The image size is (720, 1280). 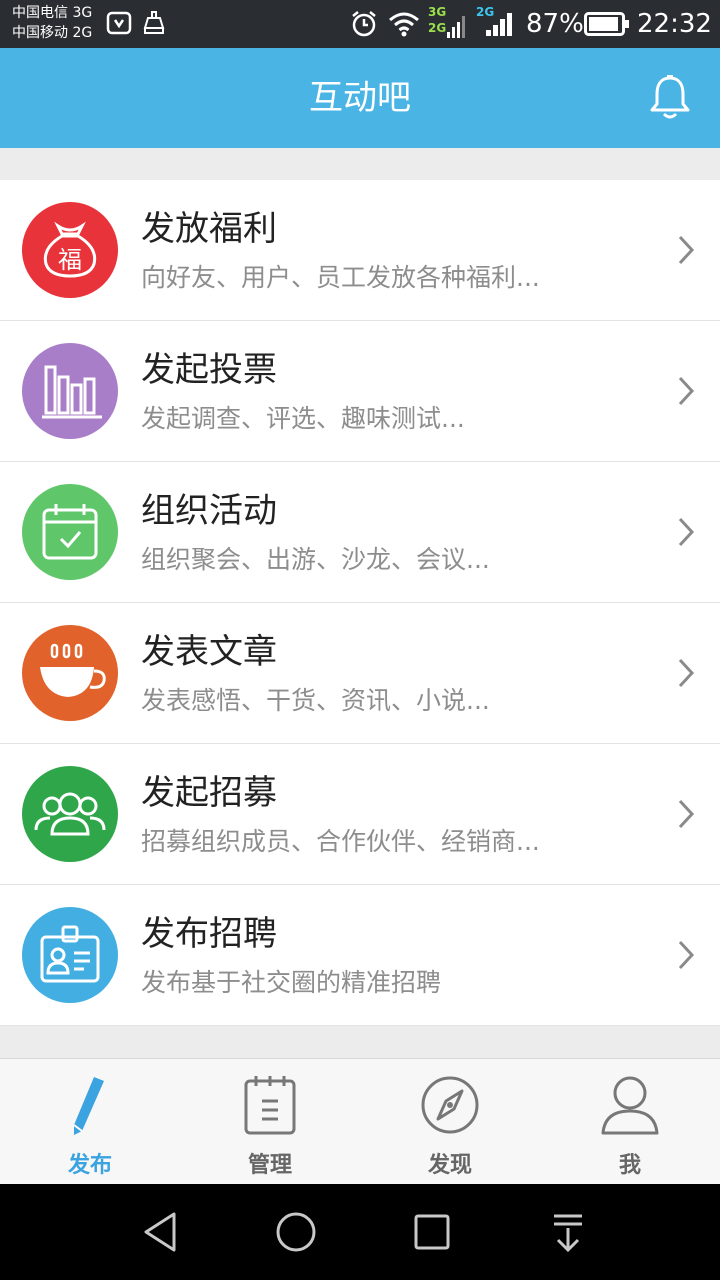 I want to click on notepad-icon, so click(x=270, y=1105).